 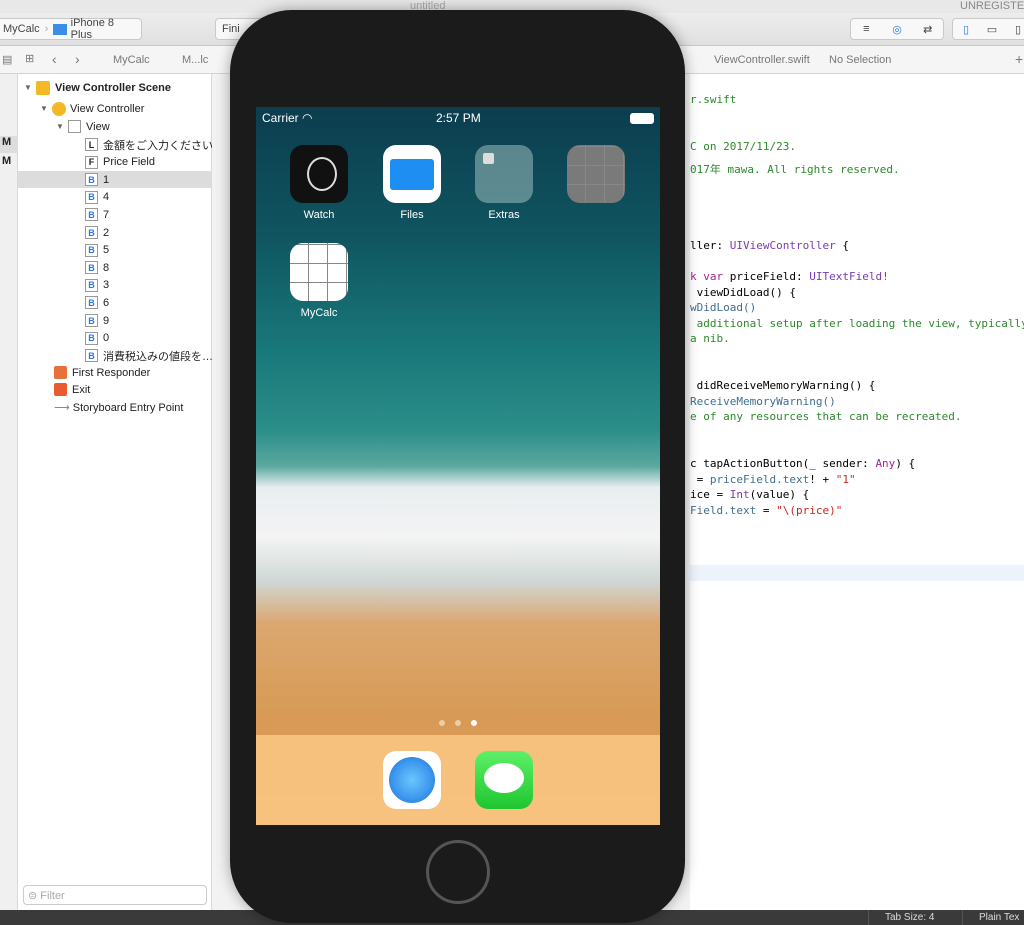 What do you see at coordinates (766, 510) in the screenshot?
I see `code-token: =` at bounding box center [766, 510].